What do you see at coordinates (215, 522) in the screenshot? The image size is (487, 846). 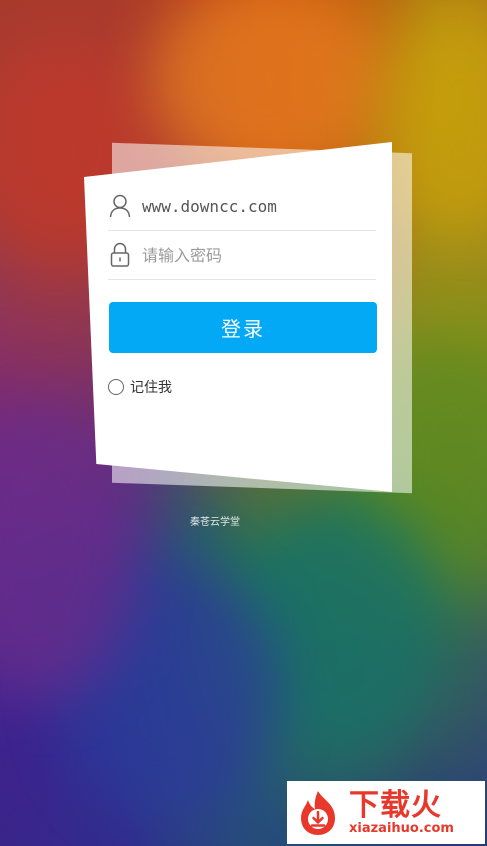 I see `footer-text: 秦苍云学堂` at bounding box center [215, 522].